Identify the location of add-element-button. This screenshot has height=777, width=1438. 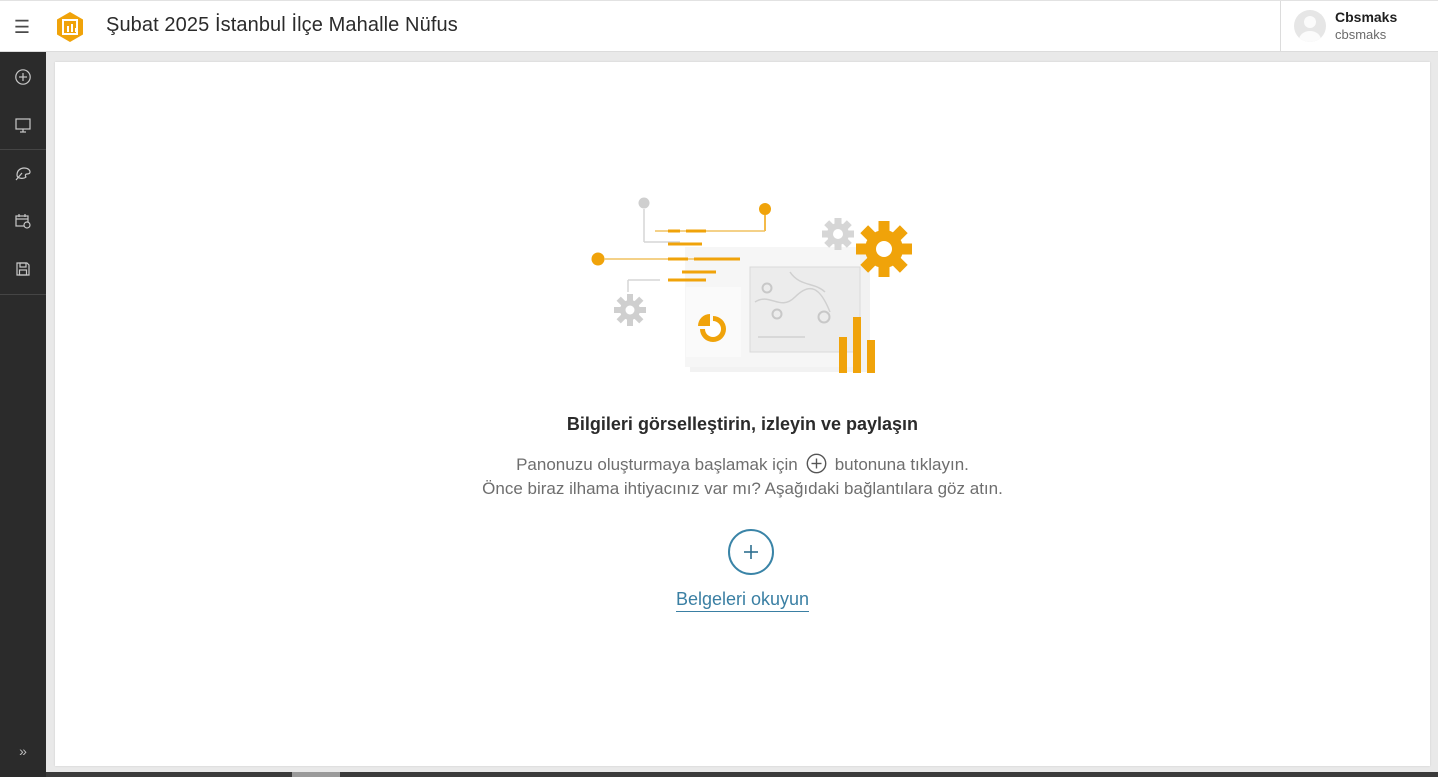
(23, 77).